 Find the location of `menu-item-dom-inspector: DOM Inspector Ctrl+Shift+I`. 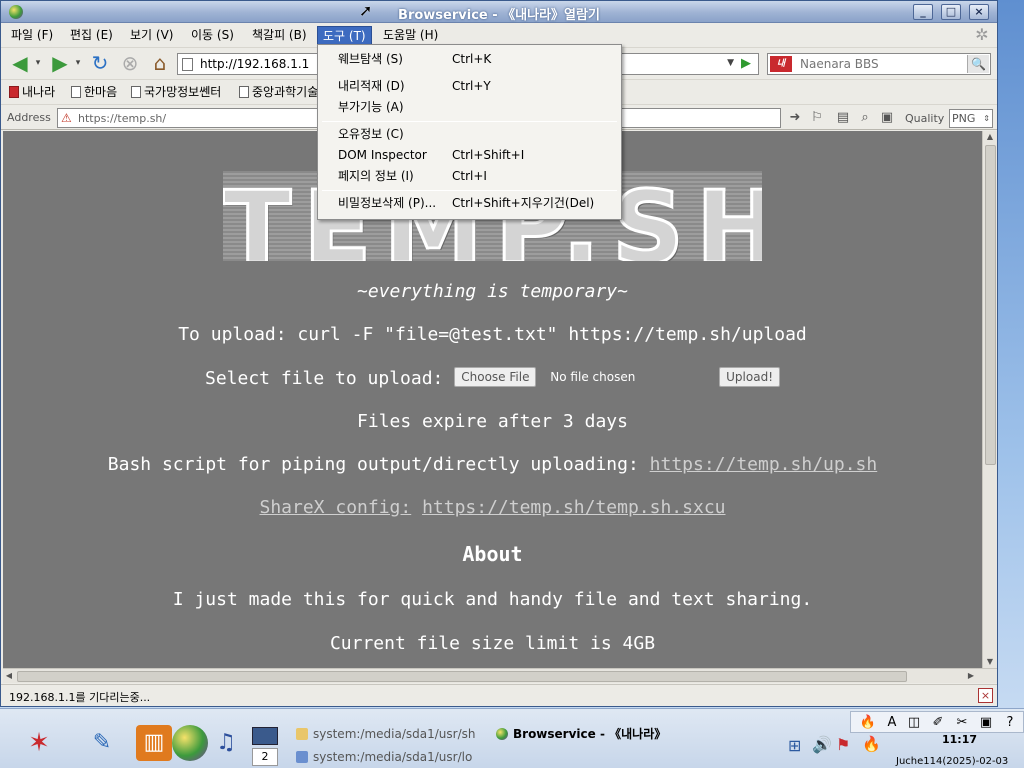

menu-item-dom-inspector: DOM Inspector Ctrl+Shift+I is located at coordinates (469, 155).